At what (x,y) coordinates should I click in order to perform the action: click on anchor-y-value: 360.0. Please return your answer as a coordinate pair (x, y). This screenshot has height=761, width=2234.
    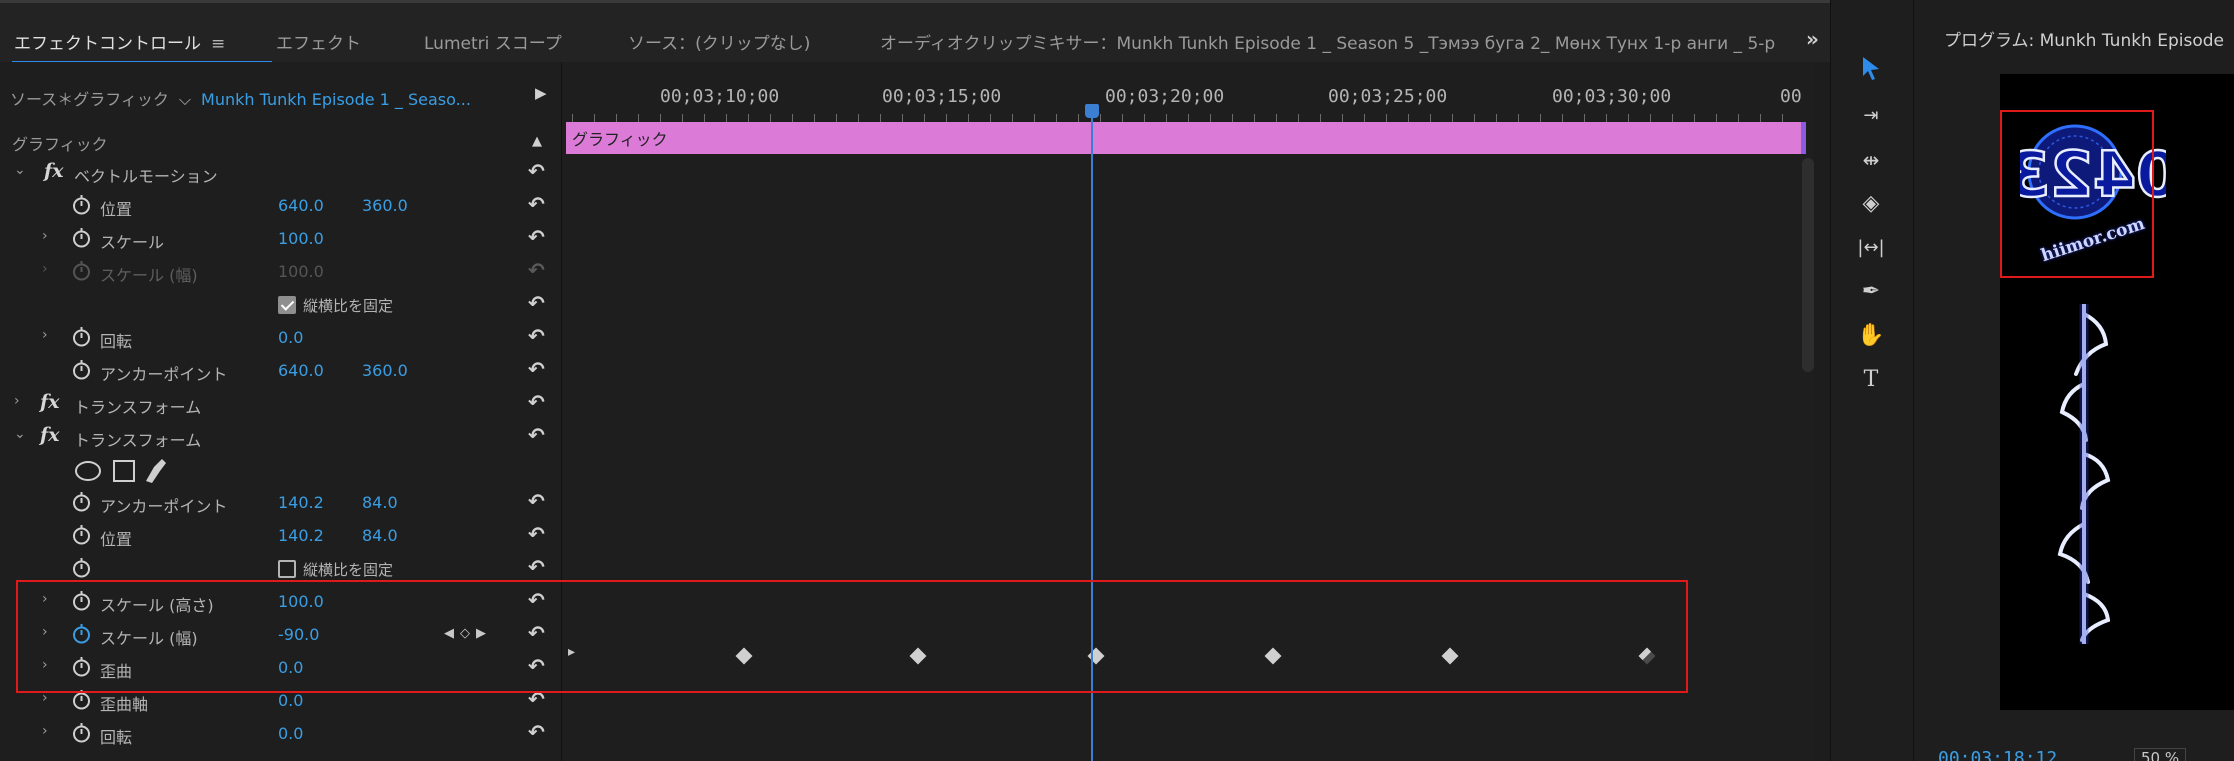
    Looking at the image, I should click on (385, 370).